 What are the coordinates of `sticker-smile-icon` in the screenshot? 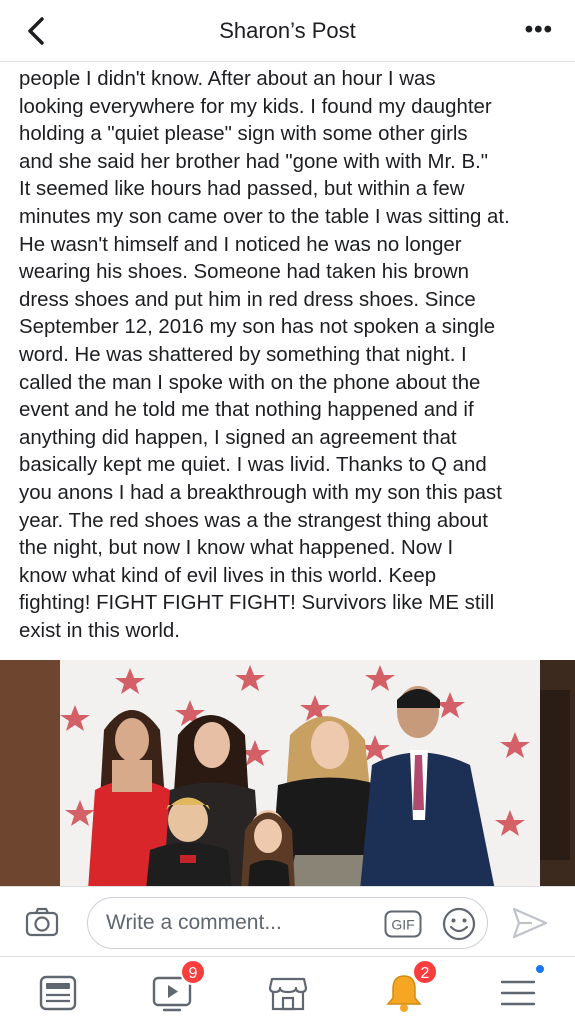 It's located at (459, 924).